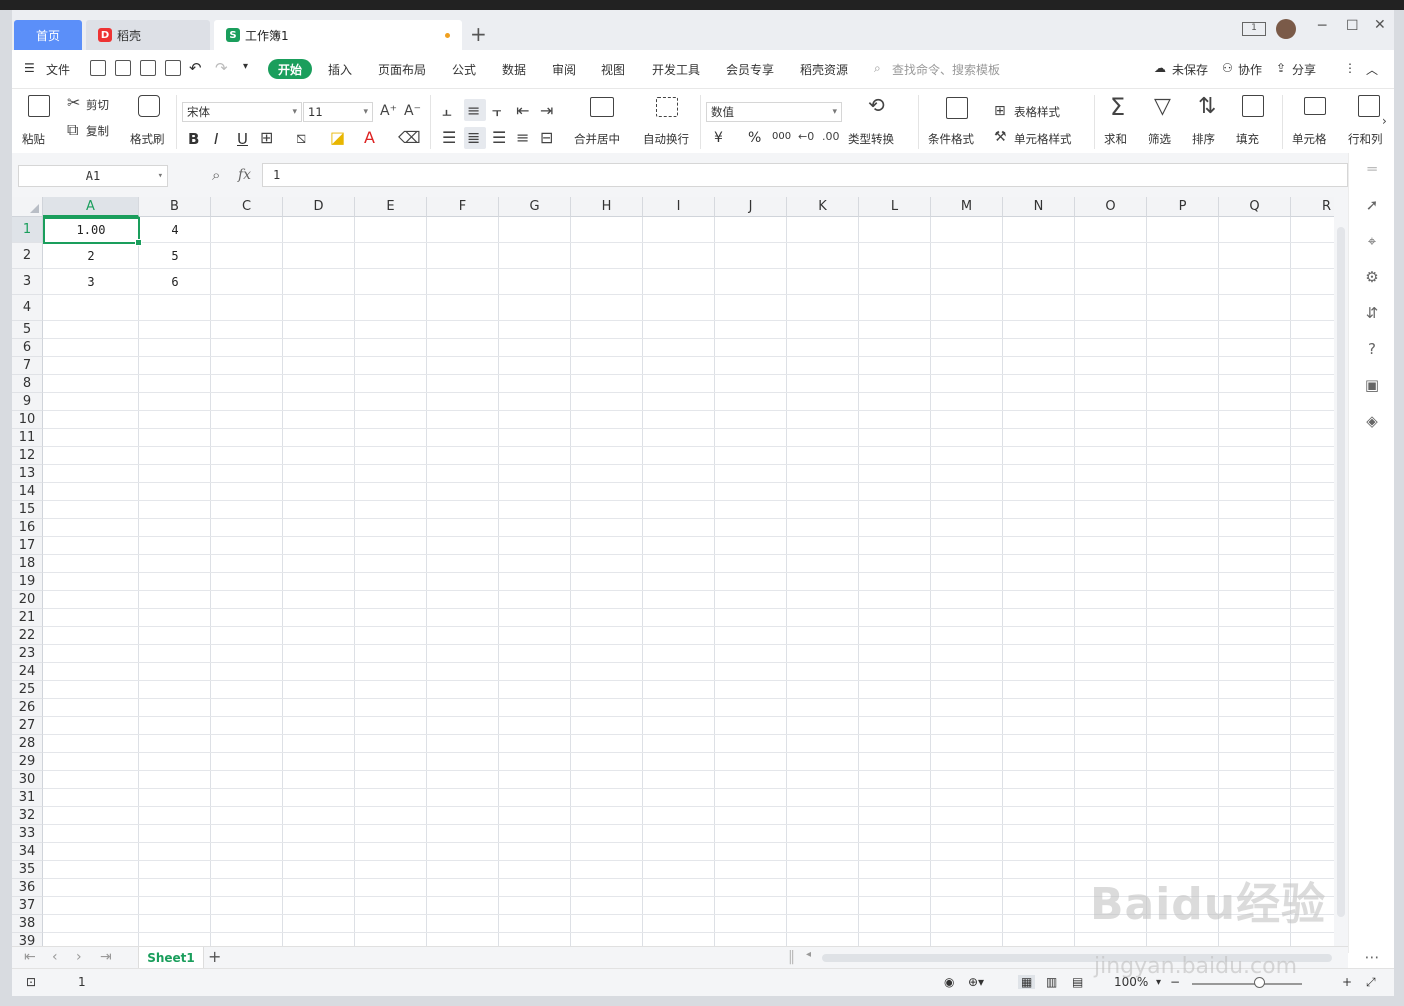 The image size is (1404, 1006). Describe the element at coordinates (73, 103) in the screenshot. I see `scissors-icon: ✂` at that location.